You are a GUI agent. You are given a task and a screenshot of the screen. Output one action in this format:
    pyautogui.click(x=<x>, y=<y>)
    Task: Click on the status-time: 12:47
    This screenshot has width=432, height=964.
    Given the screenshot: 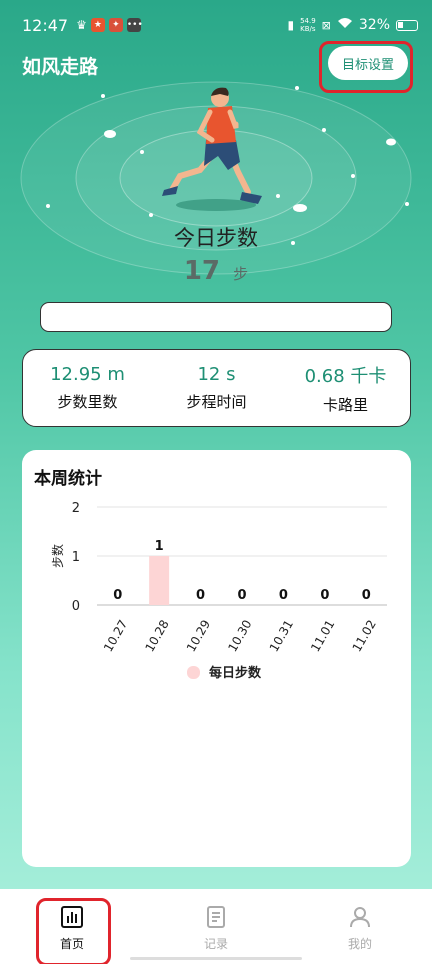 What is the action you would take?
    pyautogui.click(x=45, y=25)
    